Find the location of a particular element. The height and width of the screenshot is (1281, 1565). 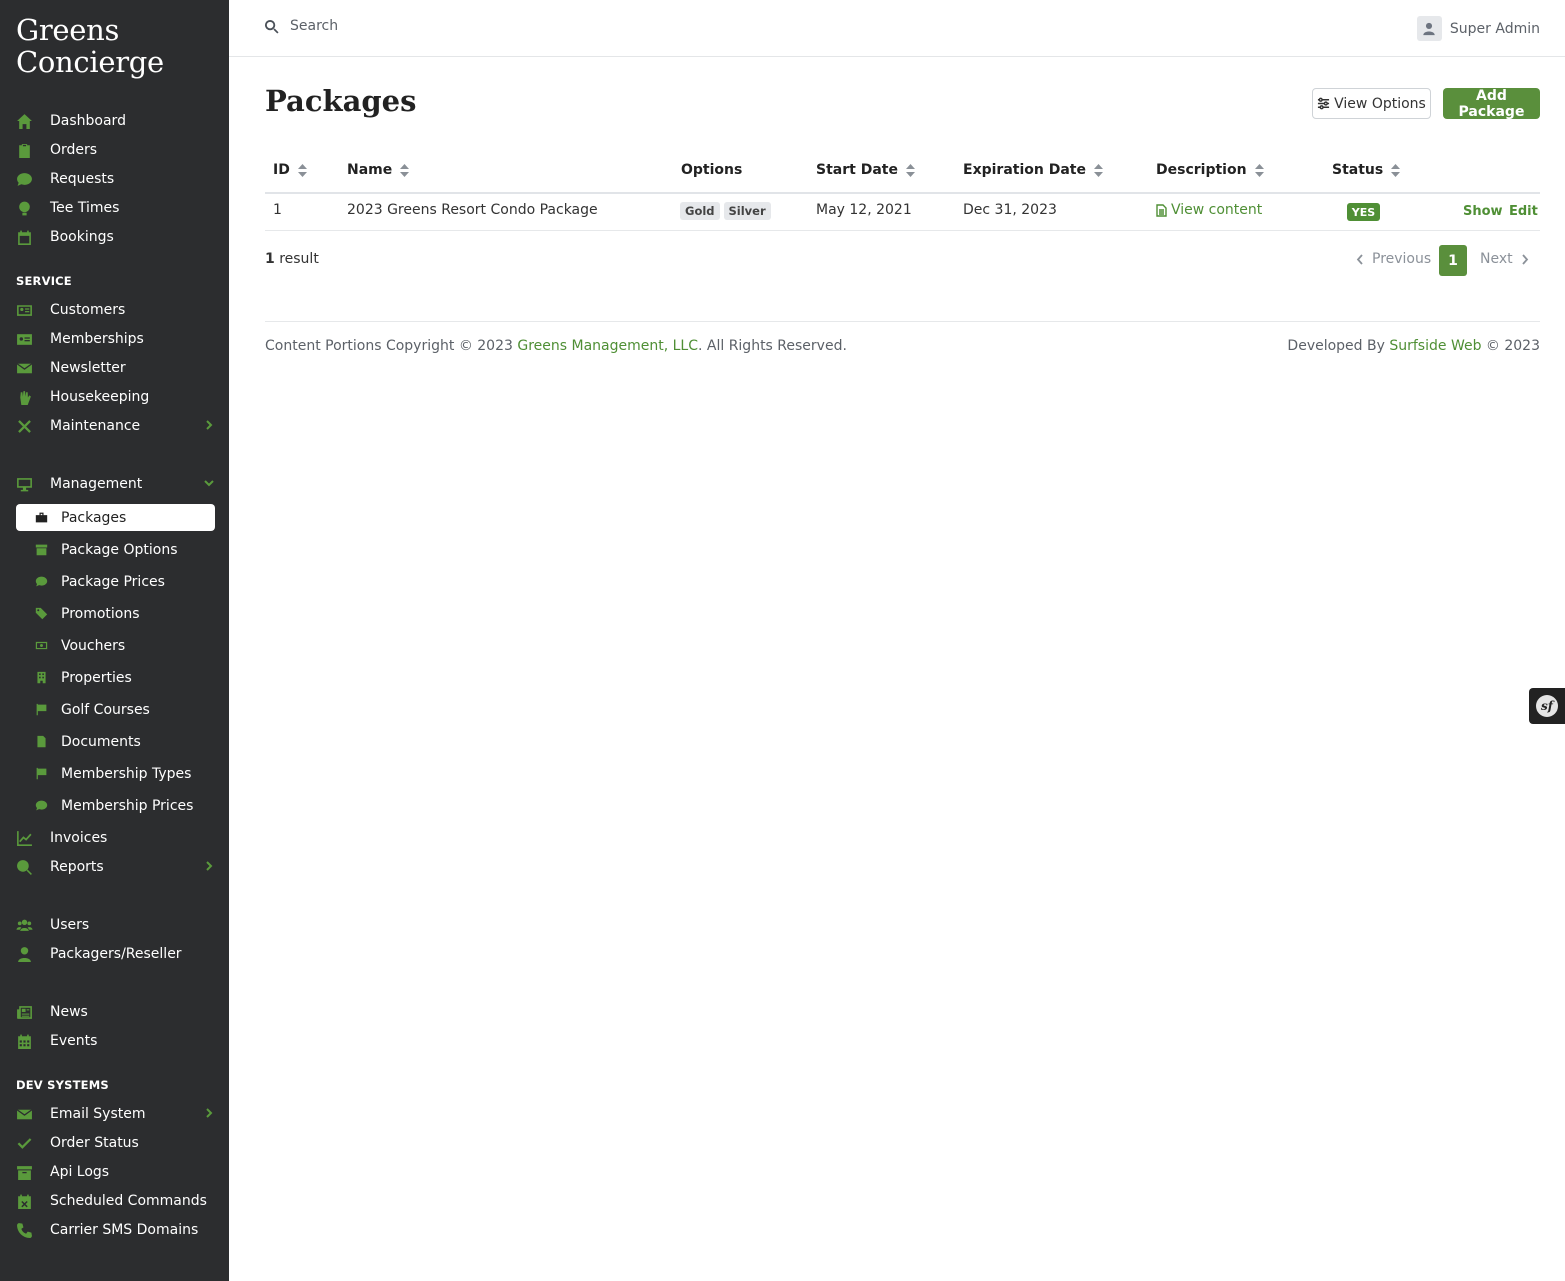

greens-management-link: Greens Management, LLC is located at coordinates (607, 346).